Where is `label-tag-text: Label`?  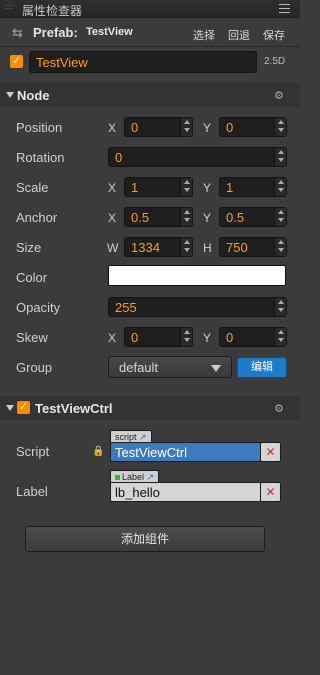 label-tag-text: Label is located at coordinates (133, 477).